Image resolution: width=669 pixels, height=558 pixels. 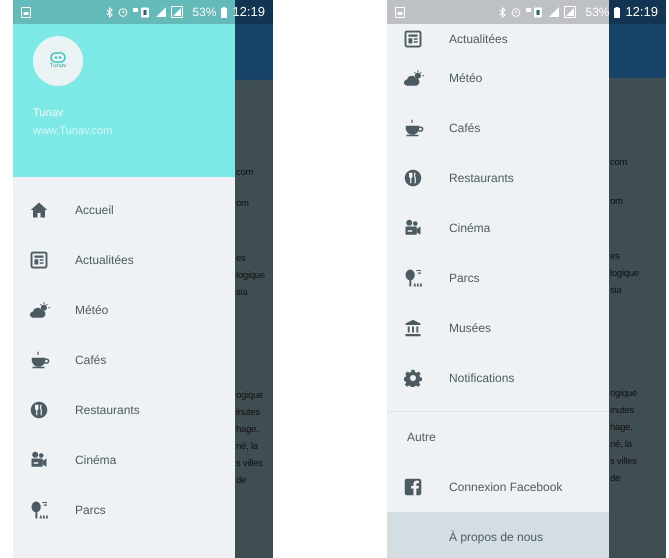 I want to click on account-name: Tunav, so click(x=48, y=113).